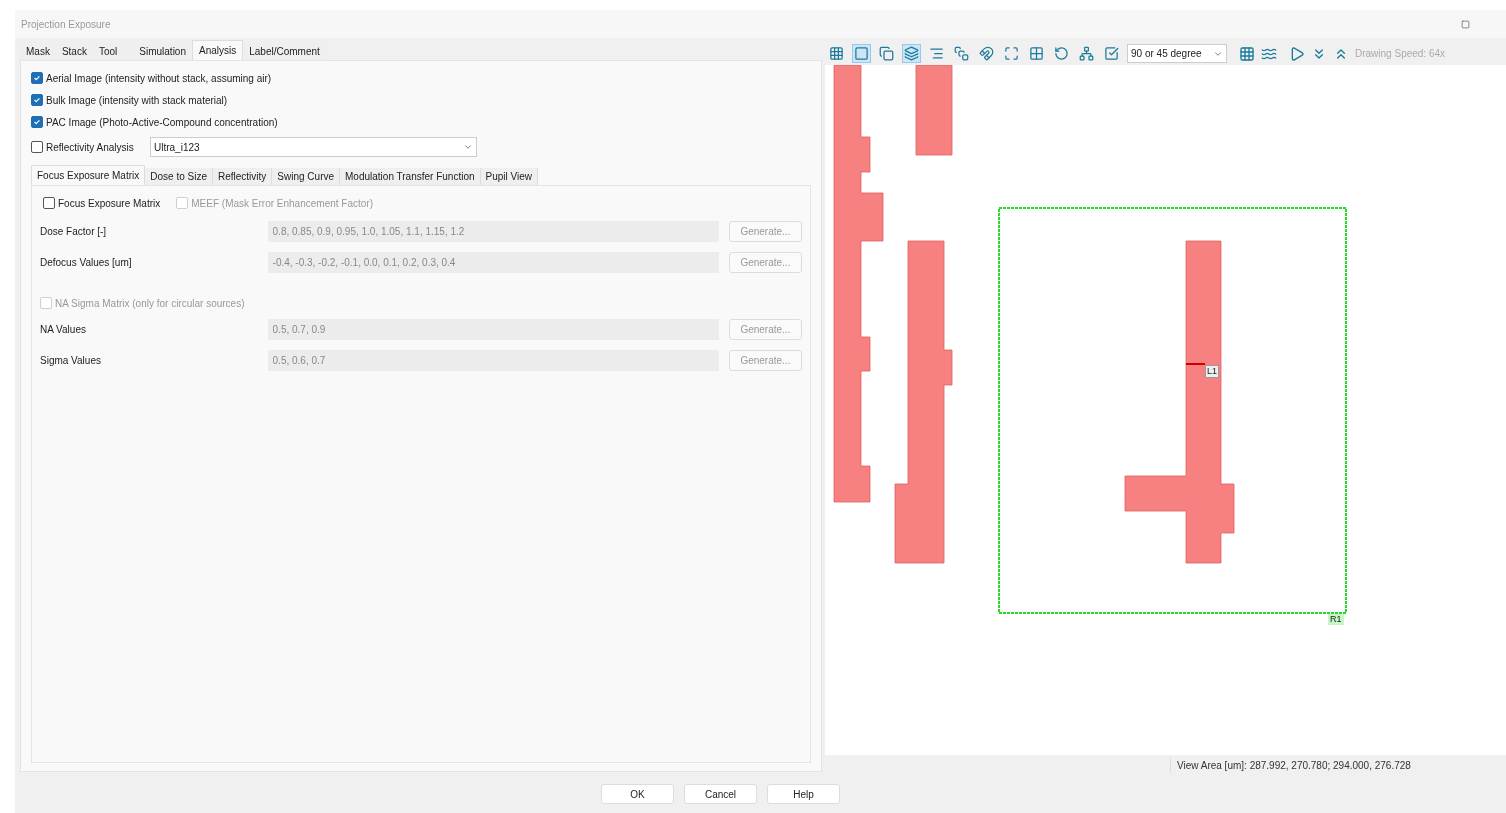 The height and width of the screenshot is (813, 1506). What do you see at coordinates (468, 147) in the screenshot?
I see `chevron-icon` at bounding box center [468, 147].